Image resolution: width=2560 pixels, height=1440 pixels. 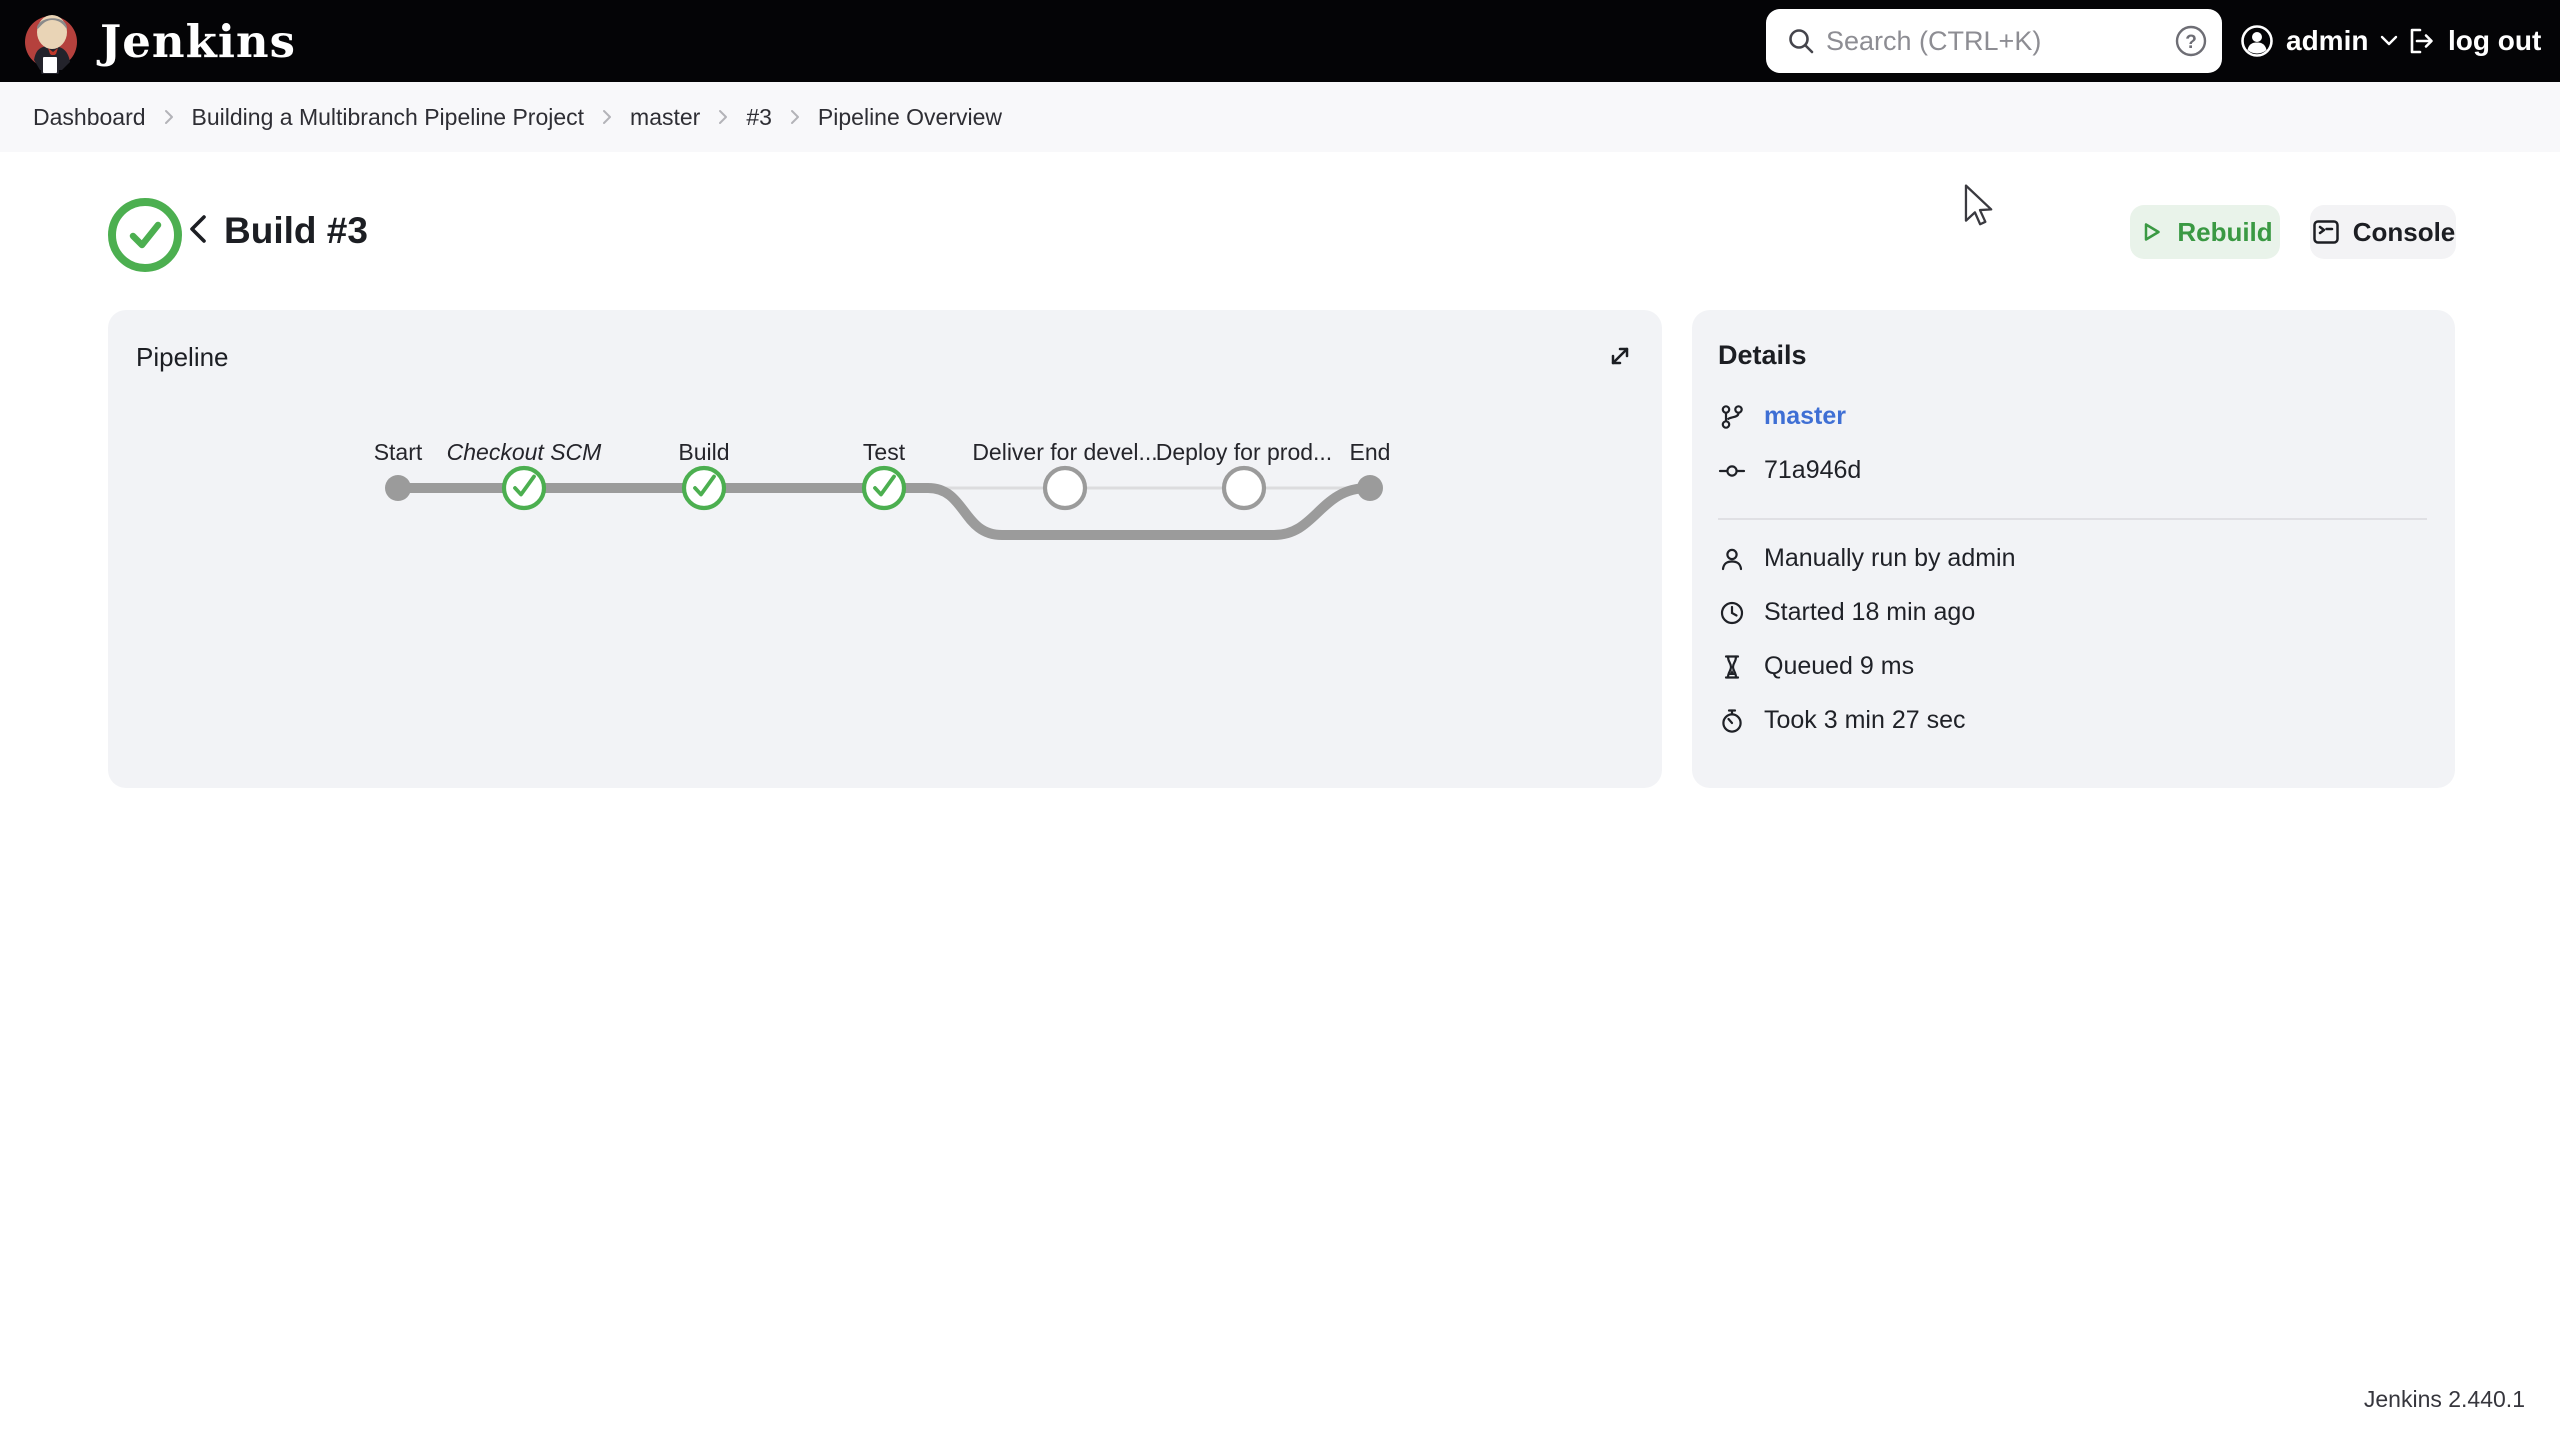 What do you see at coordinates (1732, 559) in the screenshot?
I see `user-icon` at bounding box center [1732, 559].